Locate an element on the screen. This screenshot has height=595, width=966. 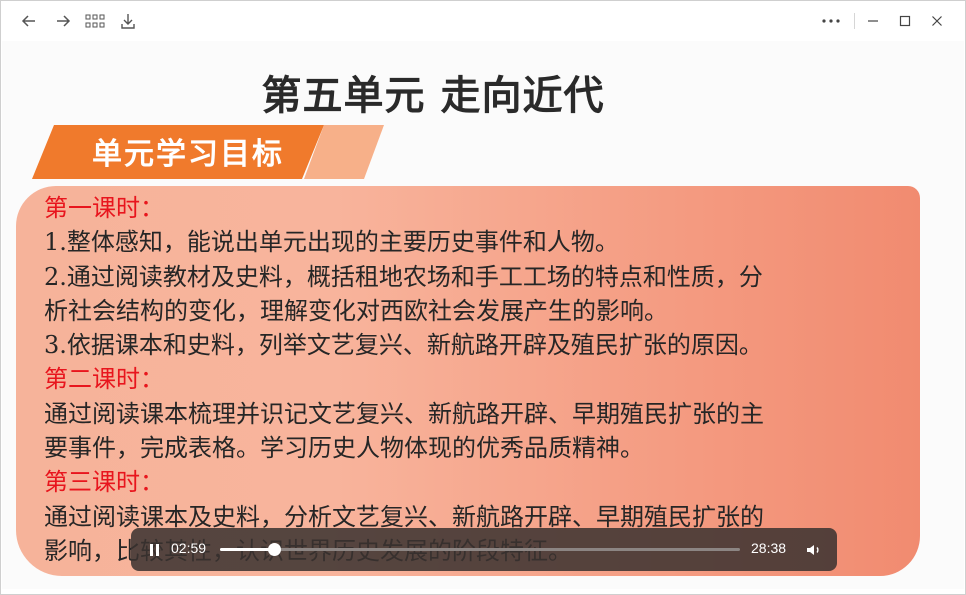
grid-view-icon is located at coordinates (95, 21).